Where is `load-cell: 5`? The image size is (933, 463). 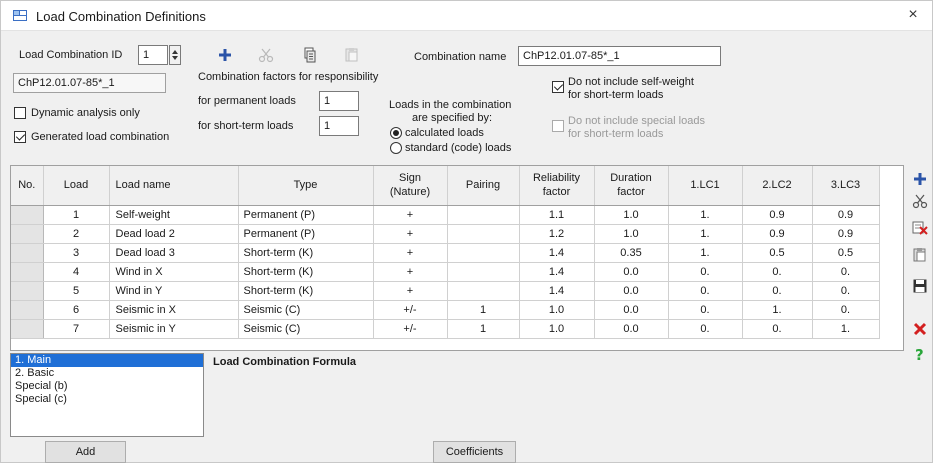
load-cell: 5 is located at coordinates (76, 291).